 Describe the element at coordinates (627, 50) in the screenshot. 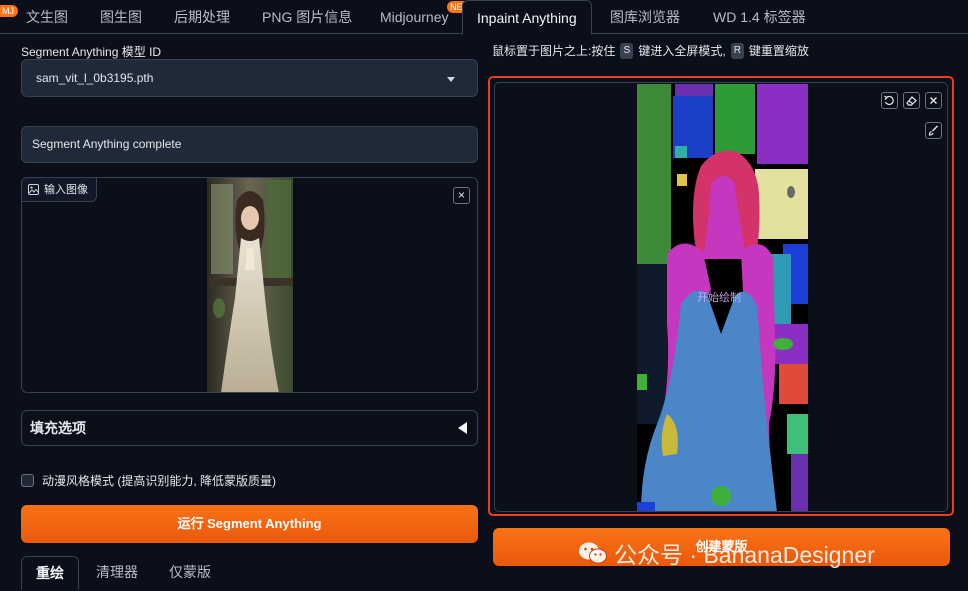

I see `key-s: S` at that location.